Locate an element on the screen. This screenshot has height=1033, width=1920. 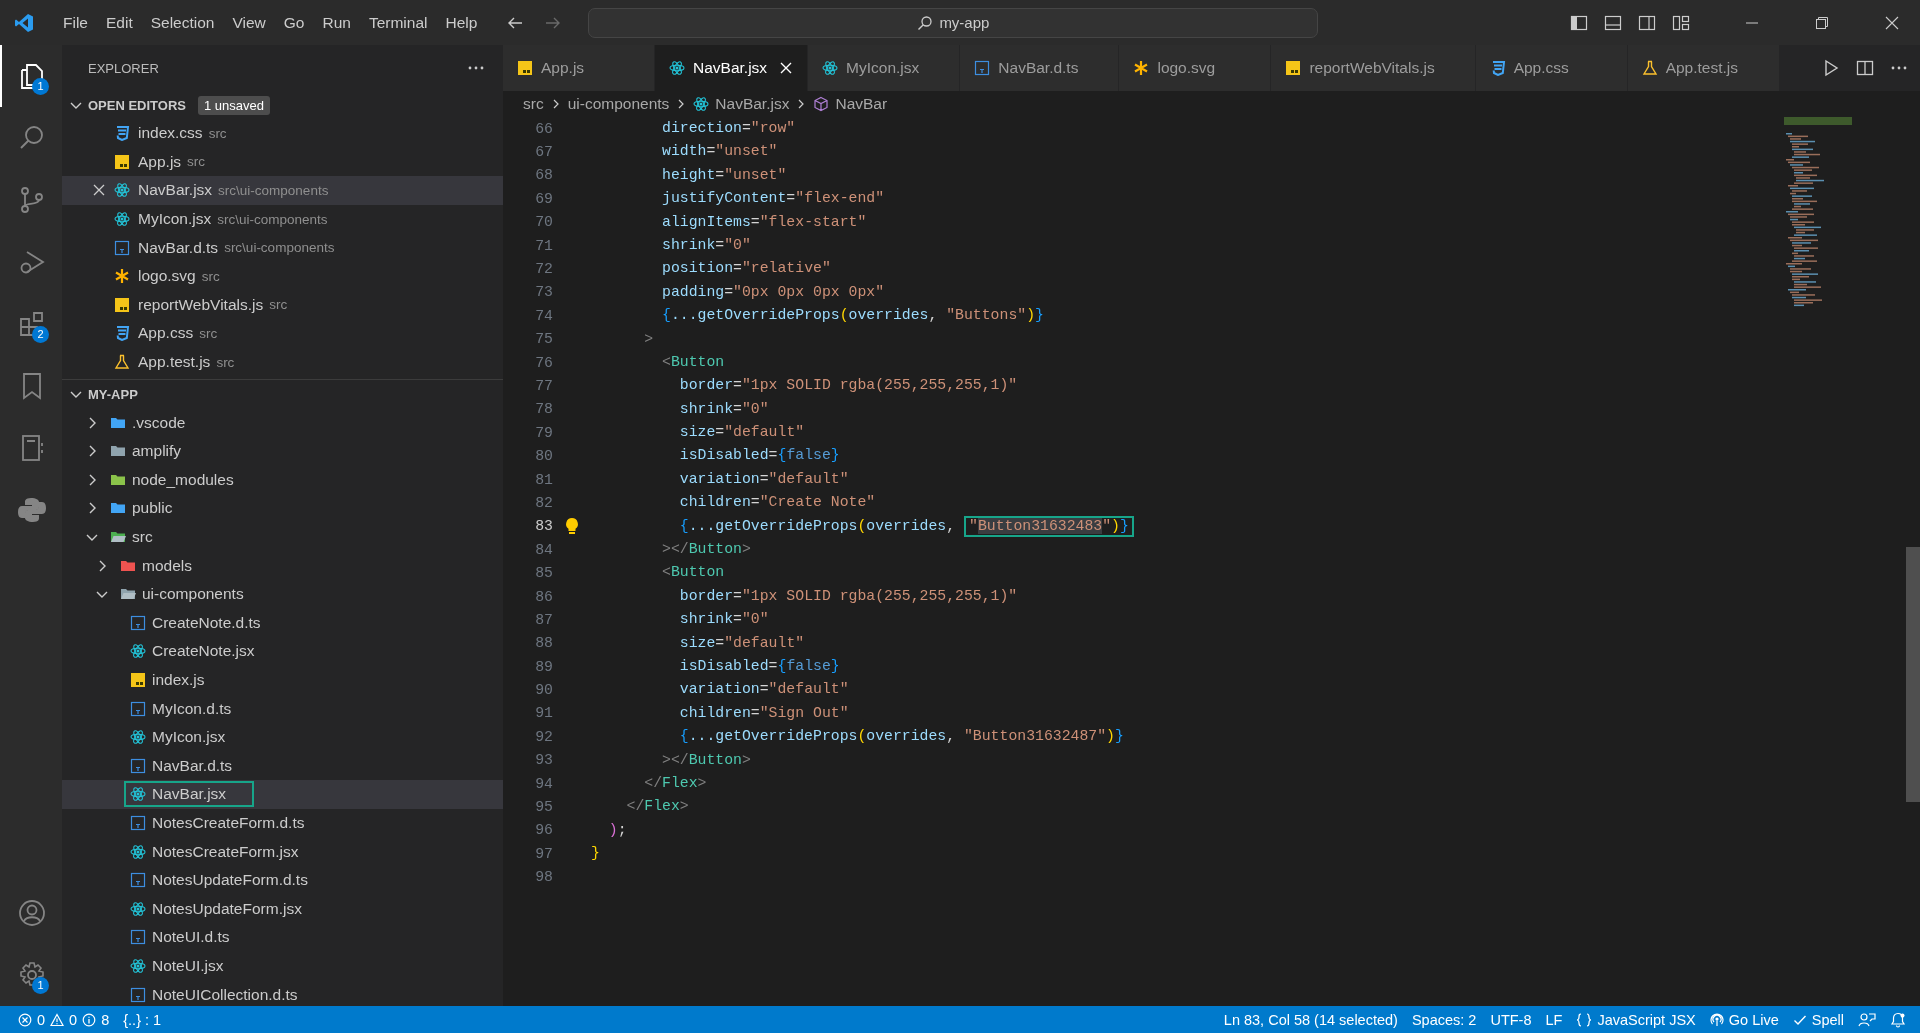
code-line: children="Create Note" is located at coordinates (777, 503).